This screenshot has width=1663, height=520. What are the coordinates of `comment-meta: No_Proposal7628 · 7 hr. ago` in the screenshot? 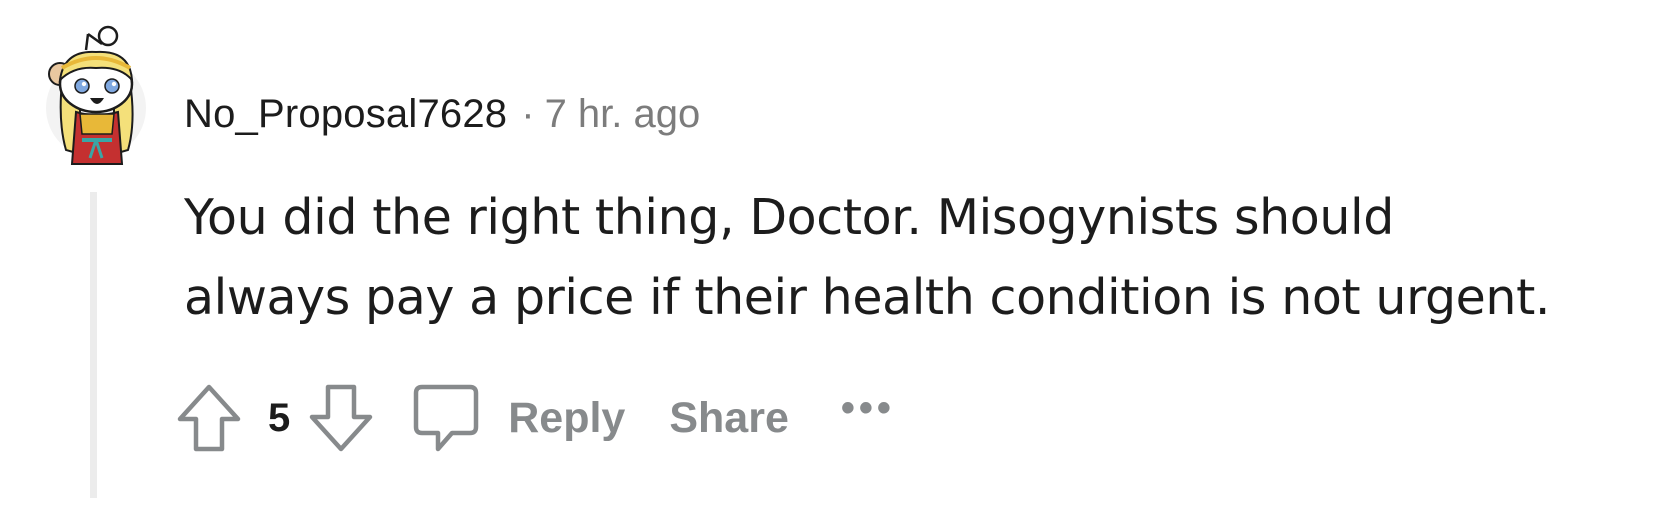 It's located at (442, 114).